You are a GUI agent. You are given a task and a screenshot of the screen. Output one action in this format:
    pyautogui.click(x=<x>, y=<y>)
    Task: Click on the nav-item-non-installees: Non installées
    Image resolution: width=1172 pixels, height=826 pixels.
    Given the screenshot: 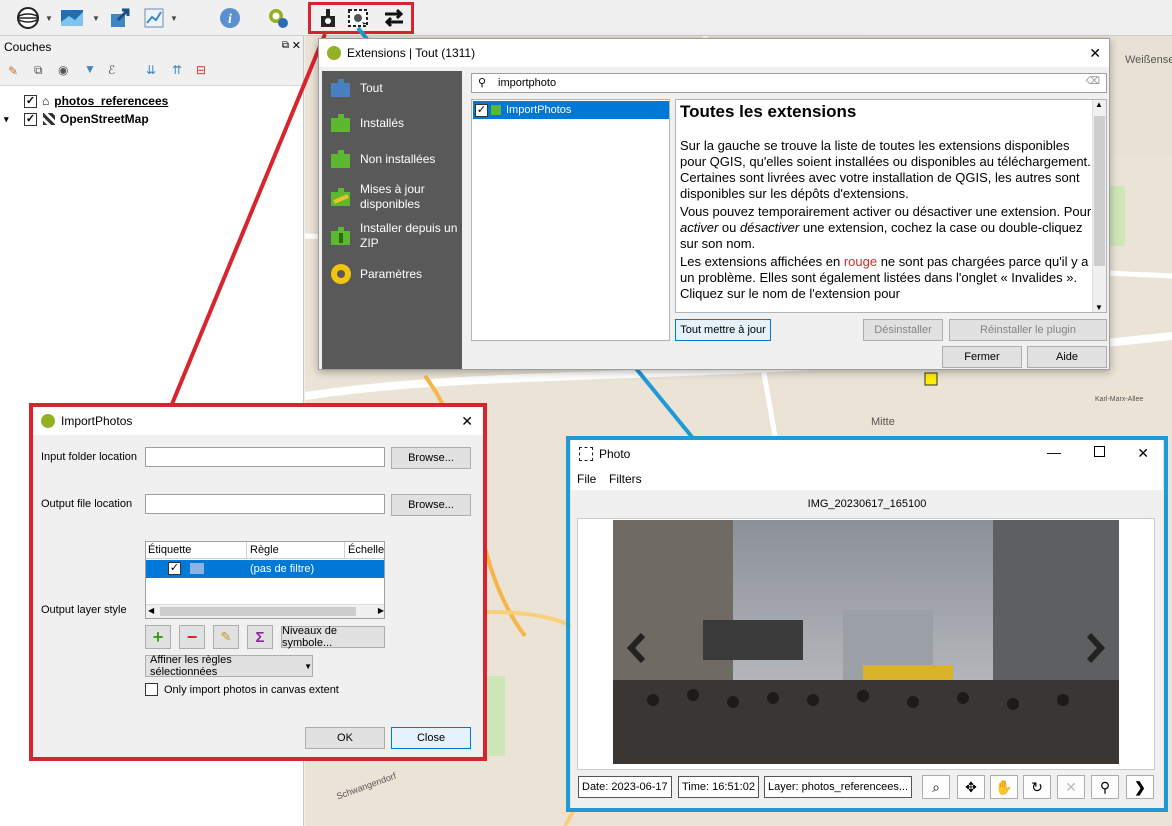 What is the action you would take?
    pyautogui.click(x=392, y=159)
    